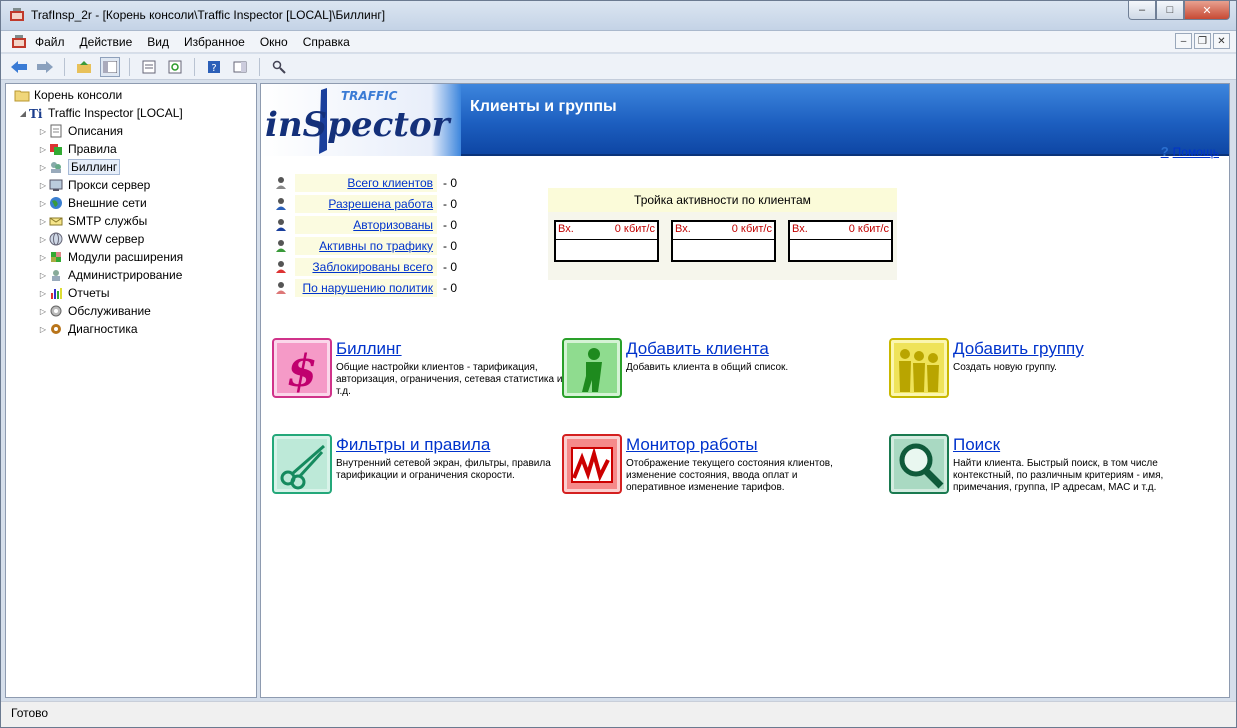 Image resolution: width=1237 pixels, height=728 pixels. What do you see at coordinates (240, 67) in the screenshot?
I see `action-pane-icon` at bounding box center [240, 67].